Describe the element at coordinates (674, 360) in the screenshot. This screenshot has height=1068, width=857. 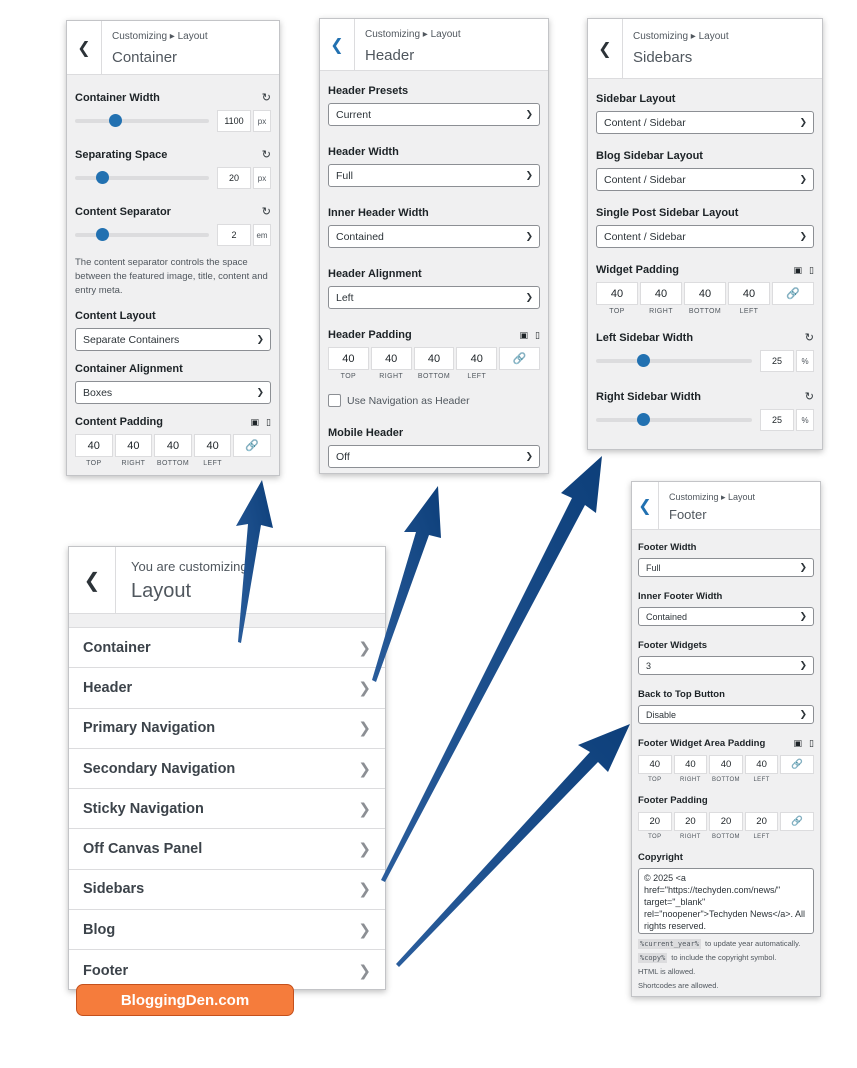
I see `left-sidebar-width-slider` at that location.